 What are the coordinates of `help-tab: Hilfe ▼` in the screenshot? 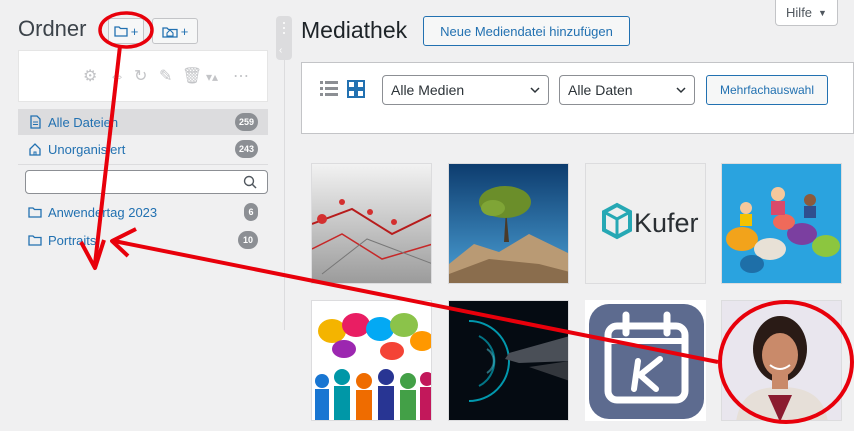 It's located at (806, 13).